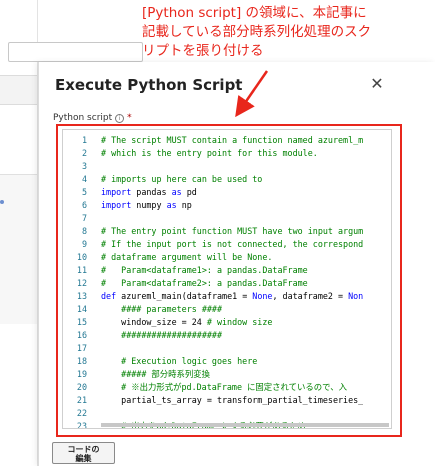 This screenshot has height=466, width=435. What do you see at coordinates (83, 449) in the screenshot?
I see `edit-code-button-line1: コードの` at bounding box center [83, 449].